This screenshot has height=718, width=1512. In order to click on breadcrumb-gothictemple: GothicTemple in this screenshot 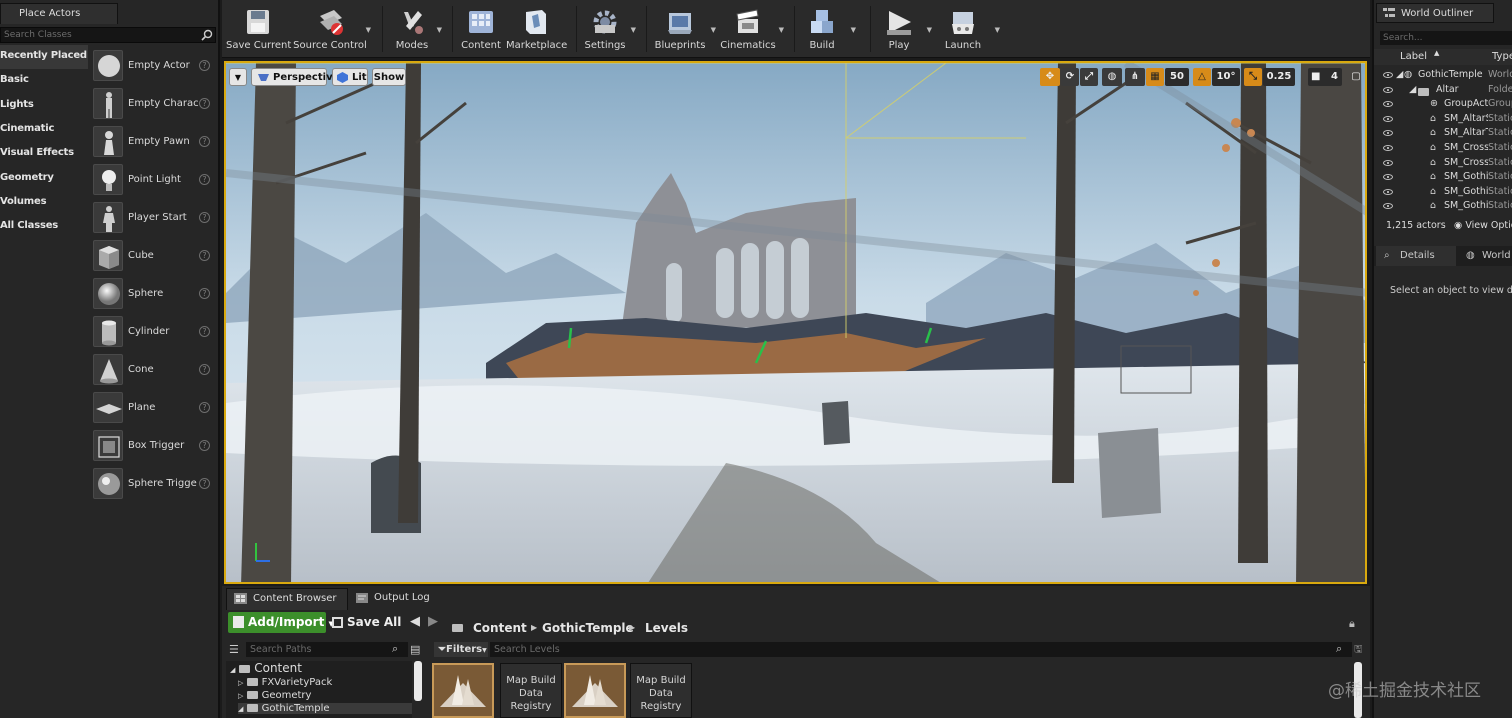, I will do `click(588, 628)`.